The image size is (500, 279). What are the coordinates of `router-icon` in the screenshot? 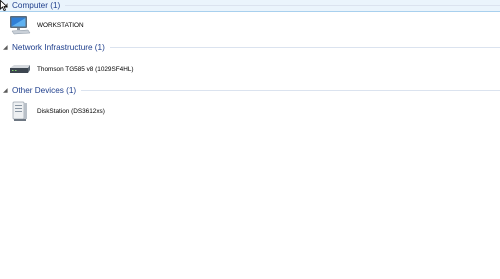 It's located at (20, 69).